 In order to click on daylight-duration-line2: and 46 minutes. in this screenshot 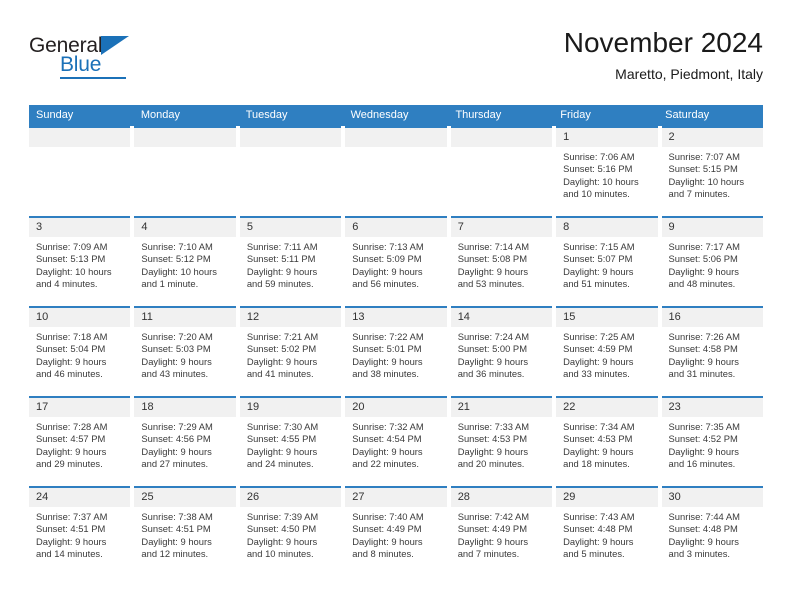, I will do `click(69, 374)`.